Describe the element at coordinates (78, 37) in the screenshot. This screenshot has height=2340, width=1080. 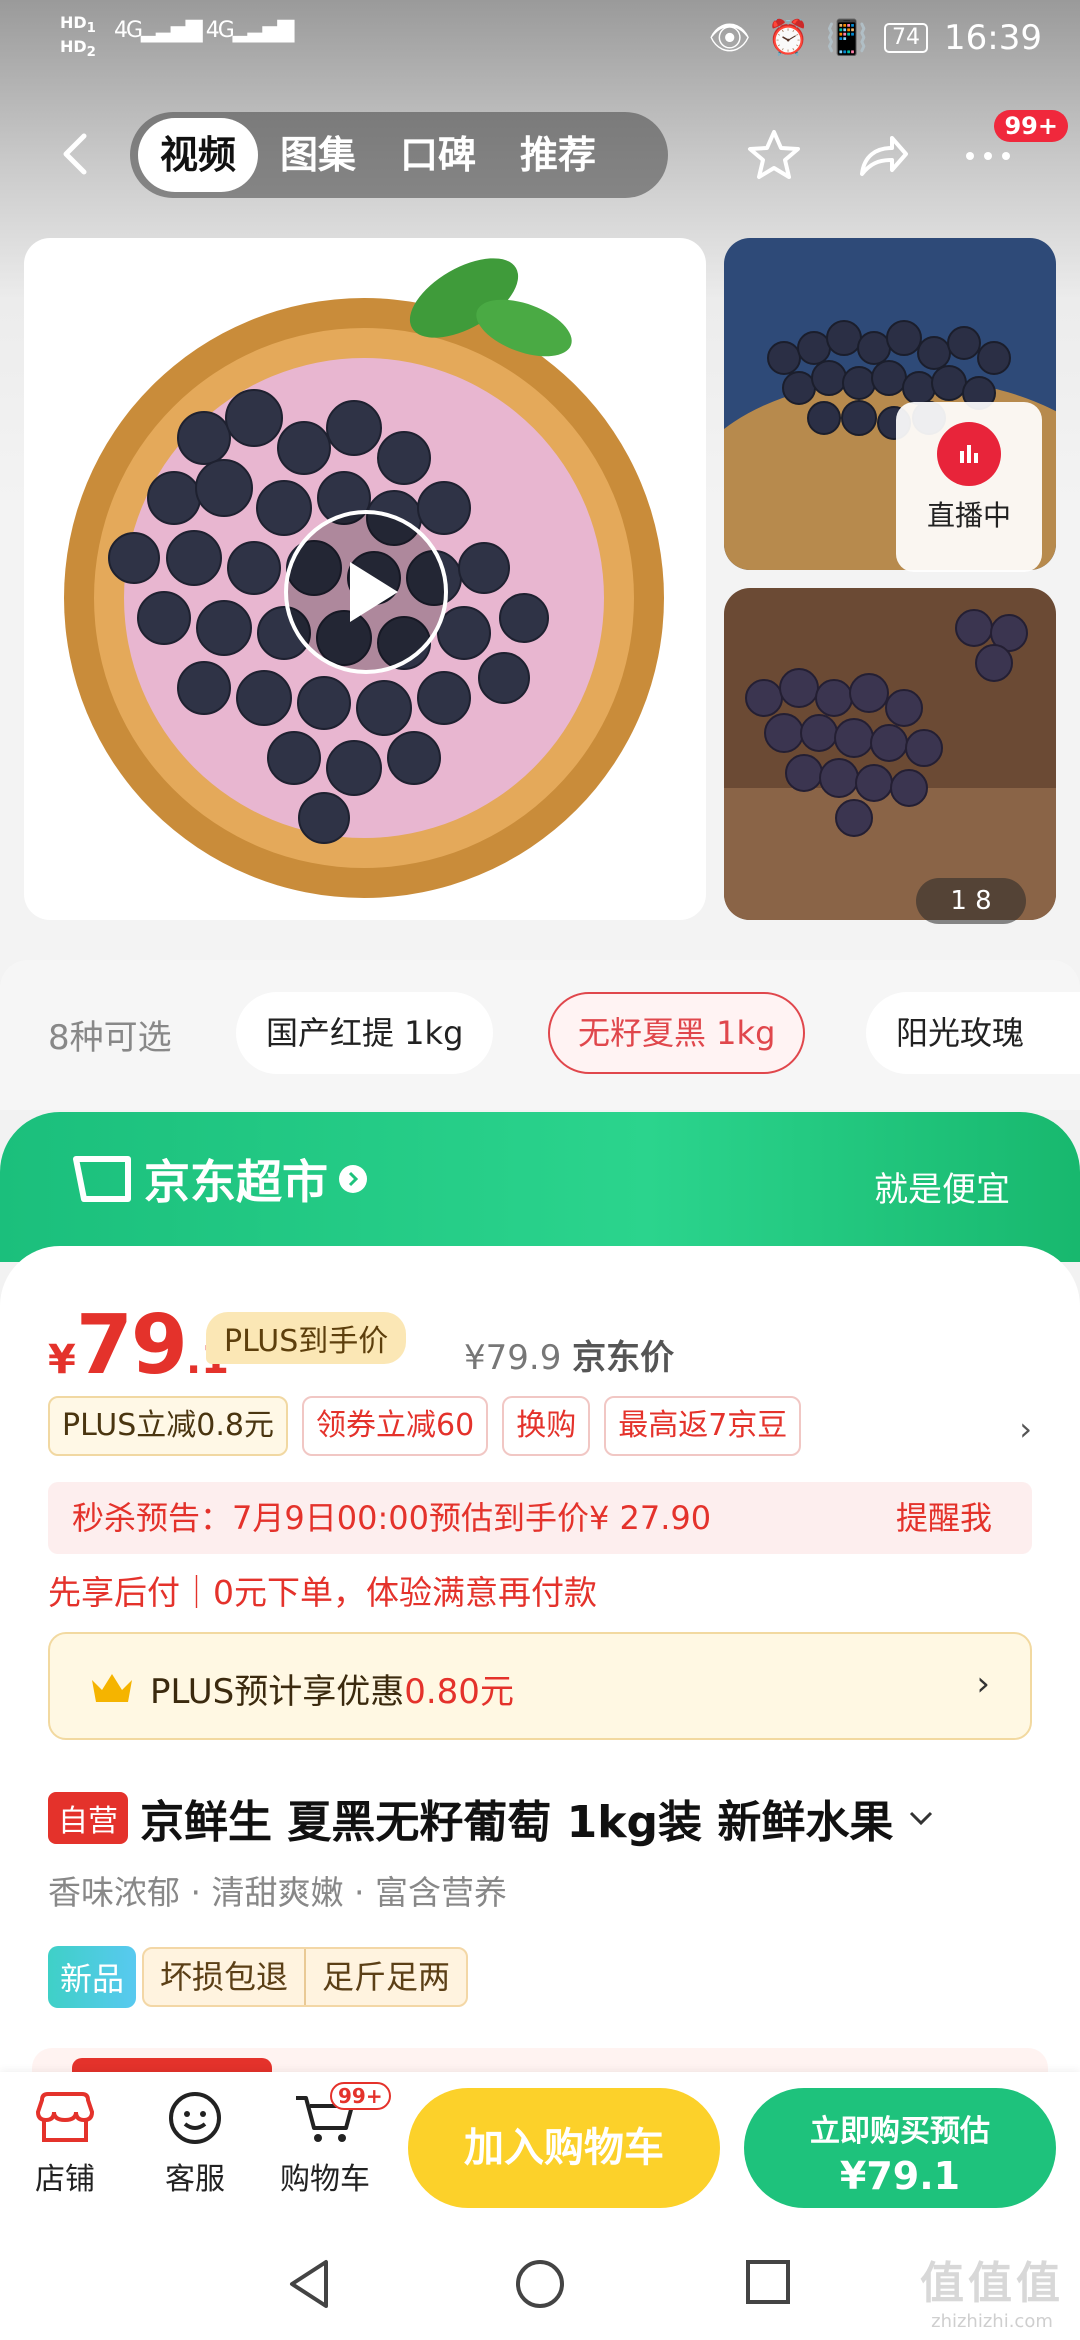
I see `sim-indicator: HD1 HD2` at that location.